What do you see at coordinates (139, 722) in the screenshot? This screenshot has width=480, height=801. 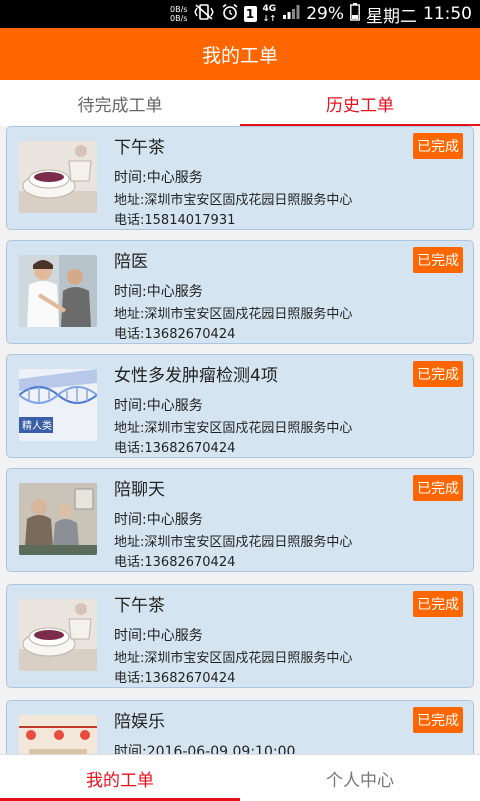 I see `order-title: 陪娱乐` at bounding box center [139, 722].